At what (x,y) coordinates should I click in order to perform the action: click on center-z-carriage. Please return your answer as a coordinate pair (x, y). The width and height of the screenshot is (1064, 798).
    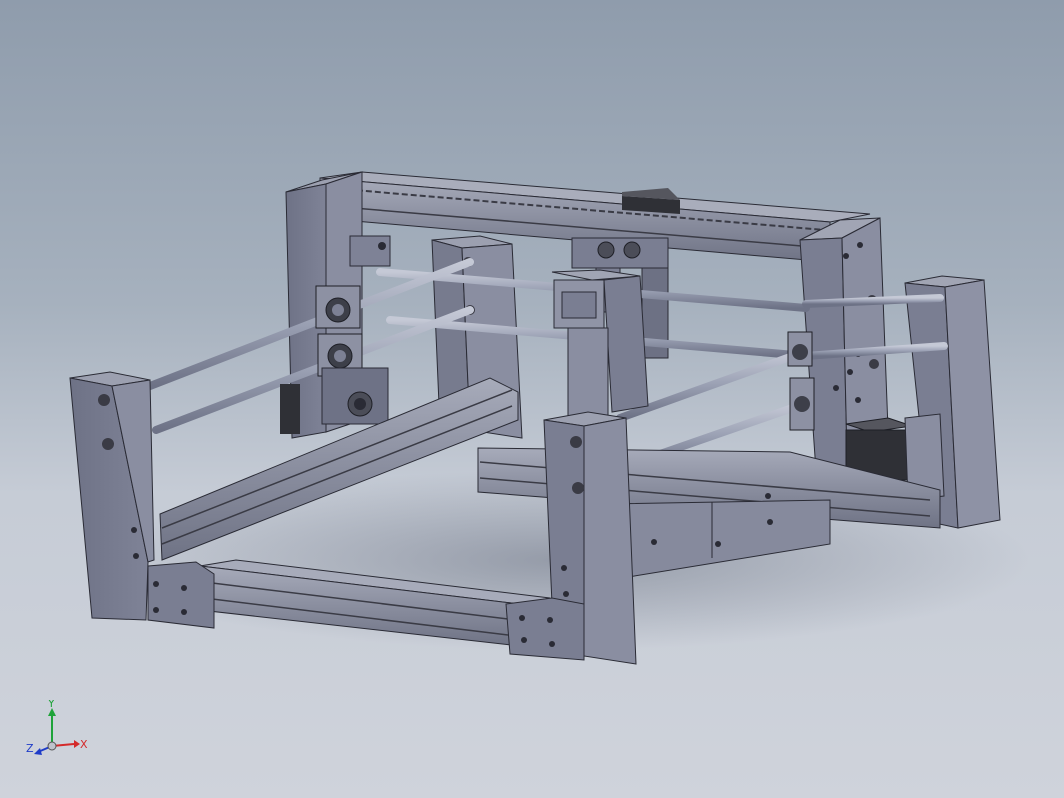
    Looking at the image, I should click on (600, 343).